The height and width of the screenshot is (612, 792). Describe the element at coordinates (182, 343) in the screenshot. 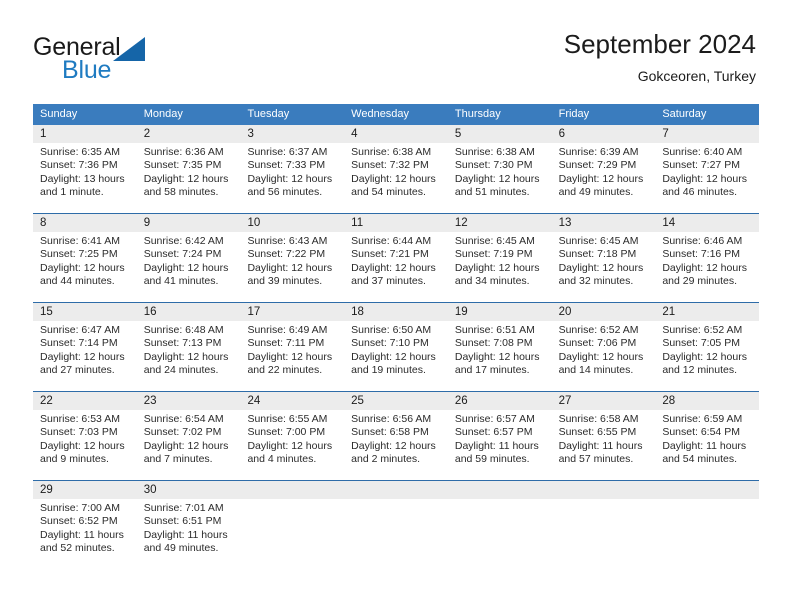

I see `sunset-text: Sunset: 7:13 PM` at that location.